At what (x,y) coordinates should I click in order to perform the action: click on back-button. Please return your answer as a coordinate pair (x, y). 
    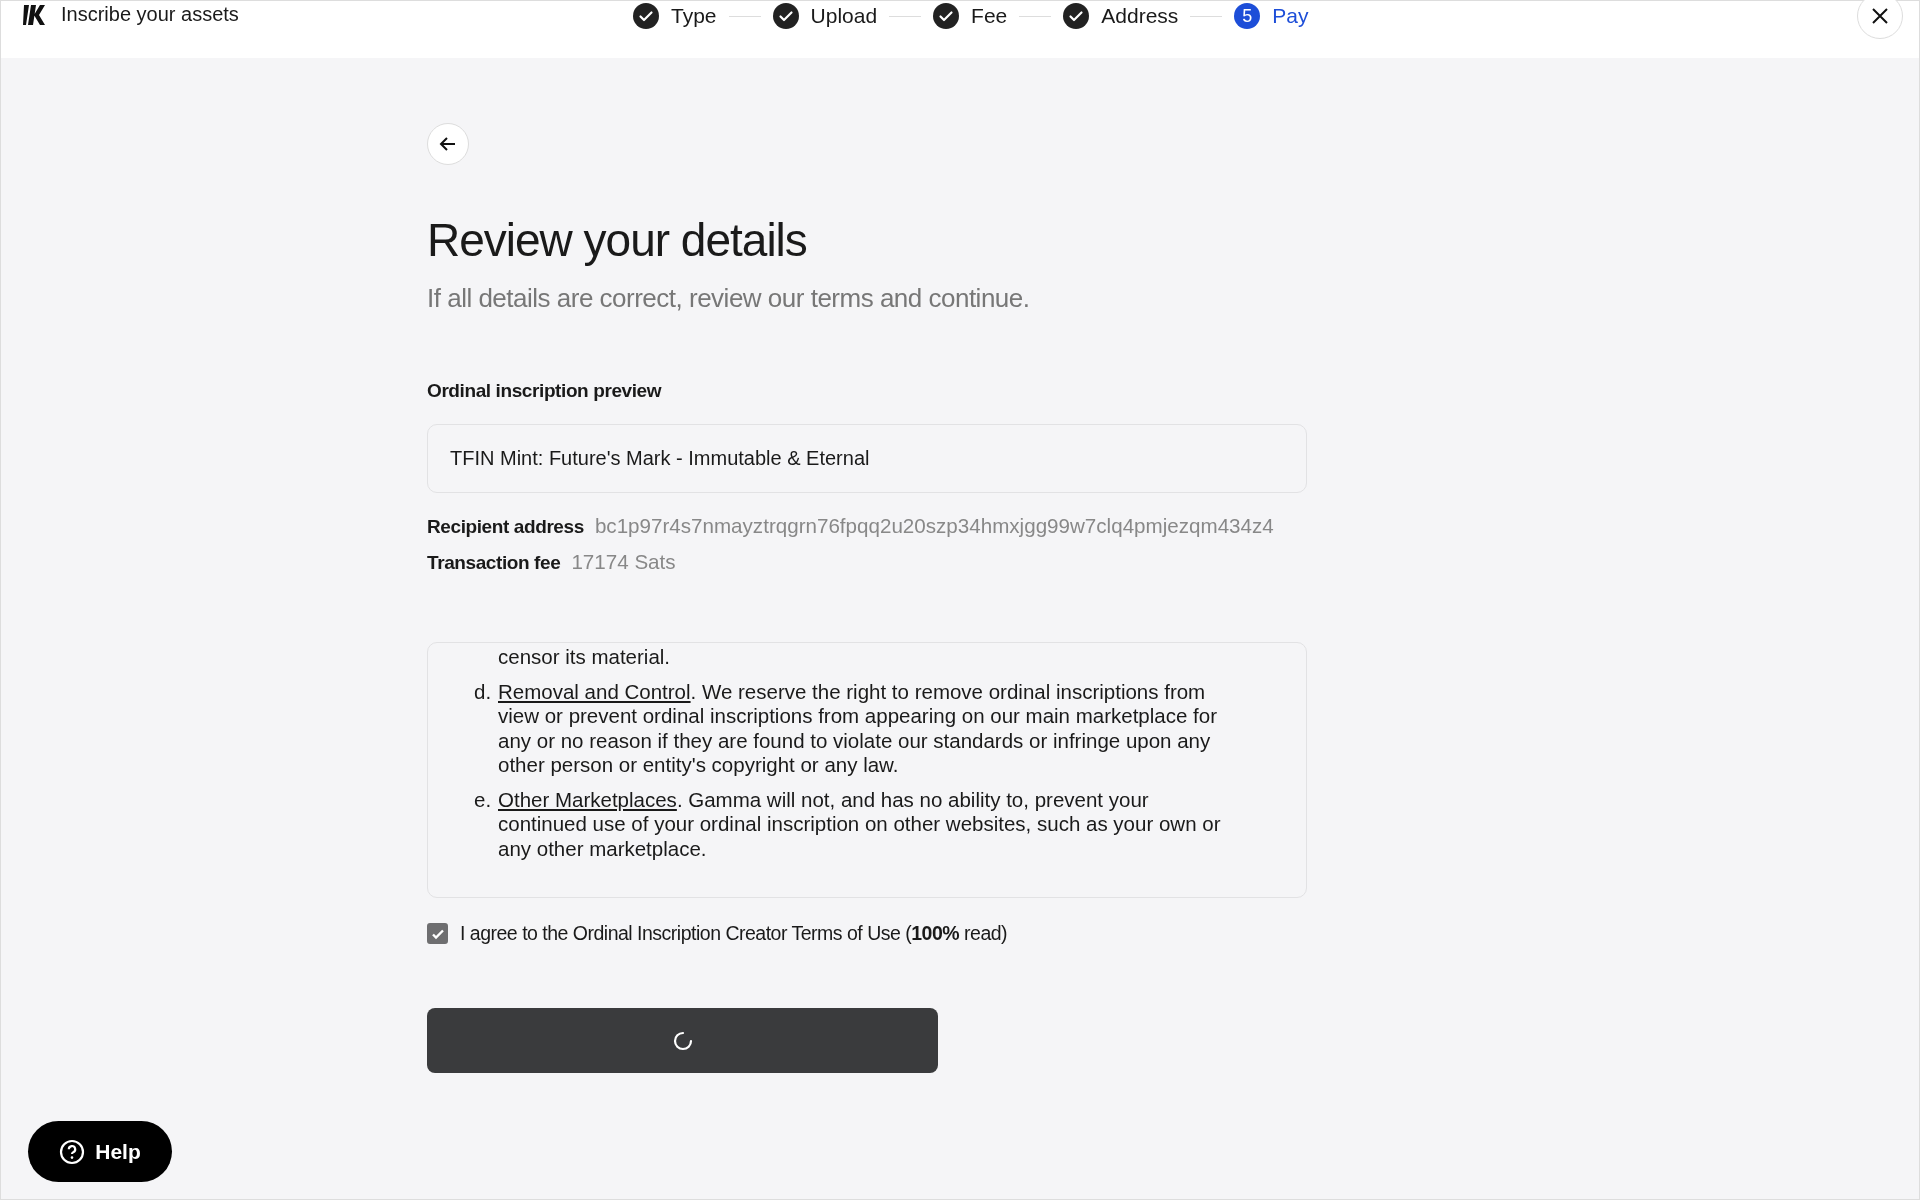
    Looking at the image, I should click on (448, 144).